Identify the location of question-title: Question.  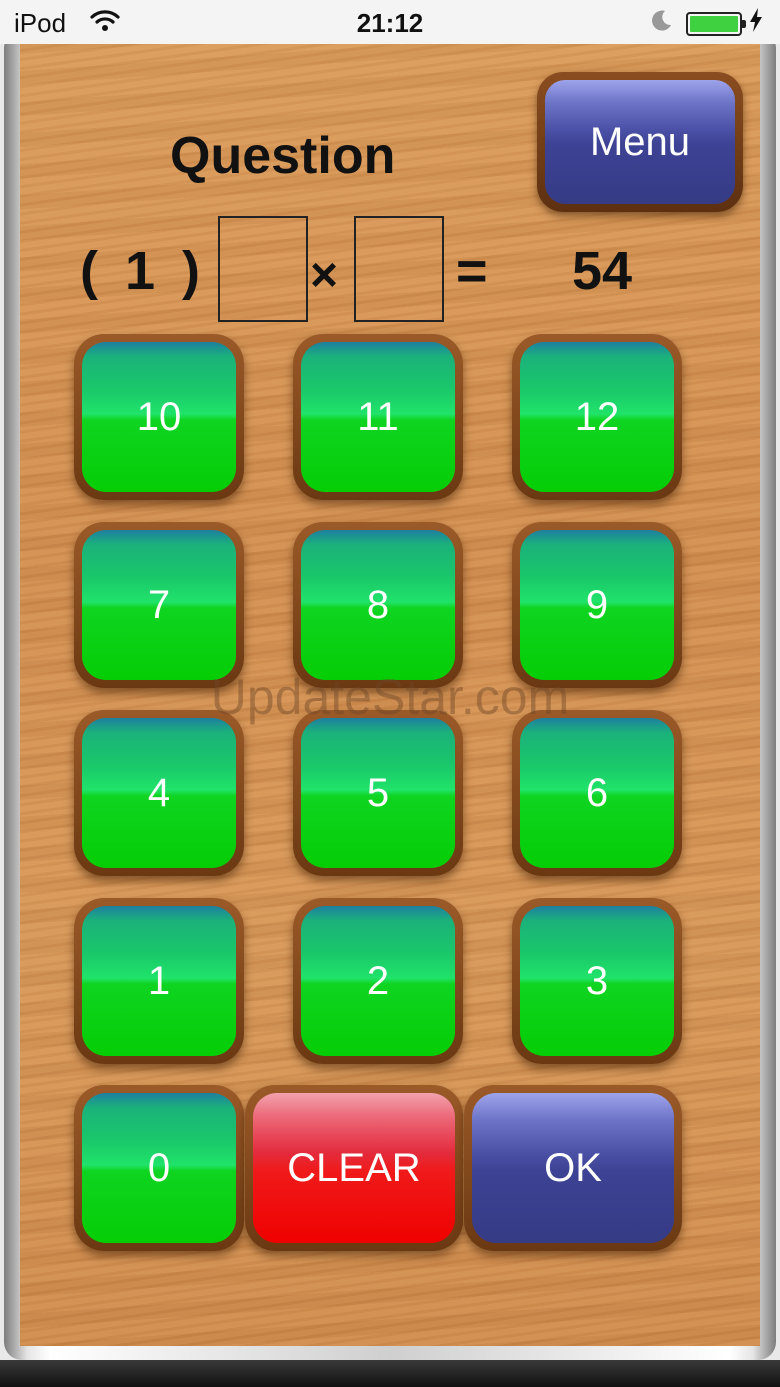
(283, 156).